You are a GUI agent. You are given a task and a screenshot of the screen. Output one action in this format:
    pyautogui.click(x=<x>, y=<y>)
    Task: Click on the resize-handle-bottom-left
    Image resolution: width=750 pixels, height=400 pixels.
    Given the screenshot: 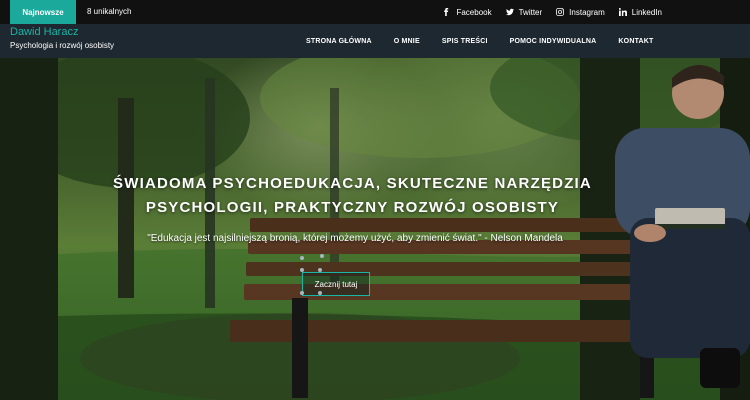 What is the action you would take?
    pyautogui.click(x=302, y=293)
    